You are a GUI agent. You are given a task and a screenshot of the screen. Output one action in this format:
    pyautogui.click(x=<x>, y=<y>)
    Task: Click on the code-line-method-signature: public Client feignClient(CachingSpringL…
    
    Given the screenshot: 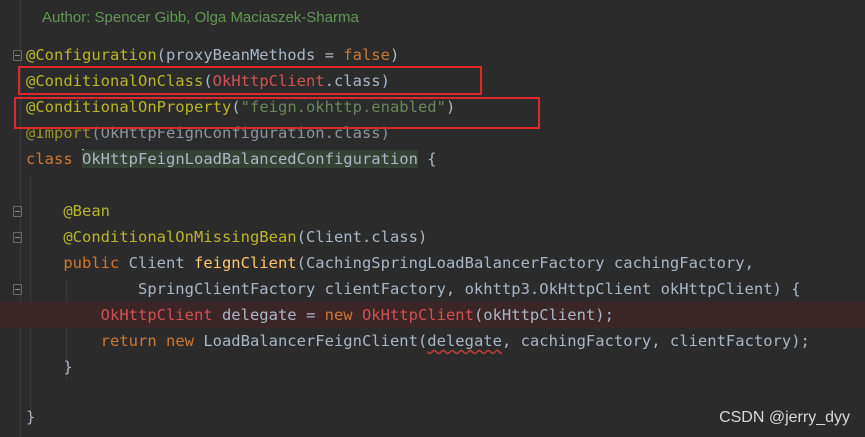 What is the action you would take?
    pyautogui.click(x=432, y=263)
    